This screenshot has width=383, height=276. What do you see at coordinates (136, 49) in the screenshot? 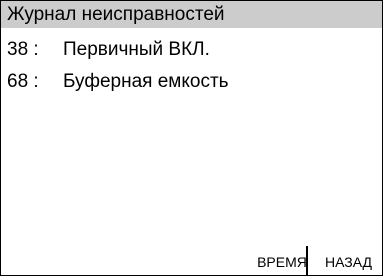
I see `fault-name: Первичный ВКЛ.` at bounding box center [136, 49].